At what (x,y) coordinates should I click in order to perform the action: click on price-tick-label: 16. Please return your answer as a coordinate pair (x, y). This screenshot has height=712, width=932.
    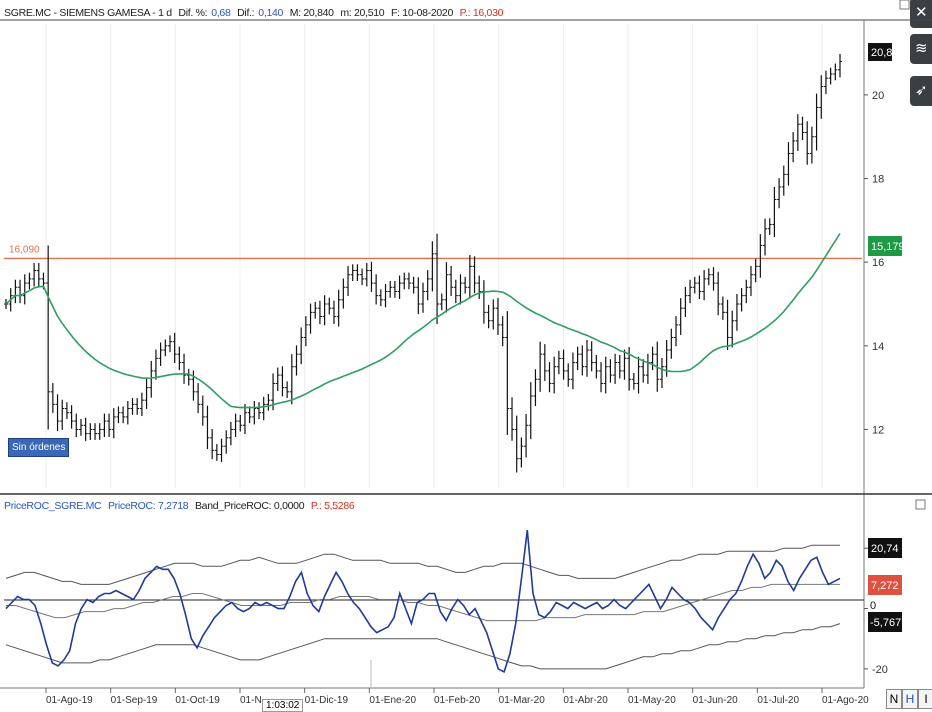
    Looking at the image, I should click on (878, 263).